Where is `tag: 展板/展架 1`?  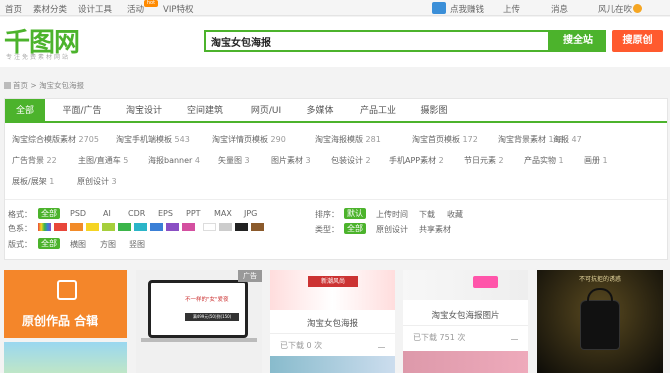 tag: 展板/展架 1 is located at coordinates (33, 181).